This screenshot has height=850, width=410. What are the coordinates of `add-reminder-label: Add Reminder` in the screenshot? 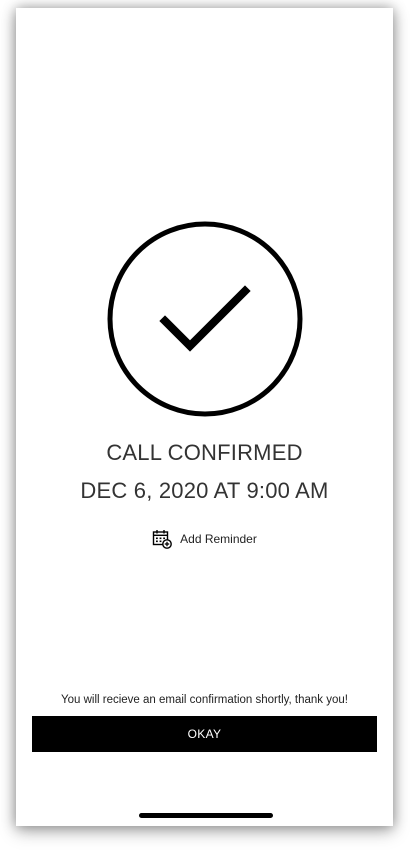 It's located at (218, 539).